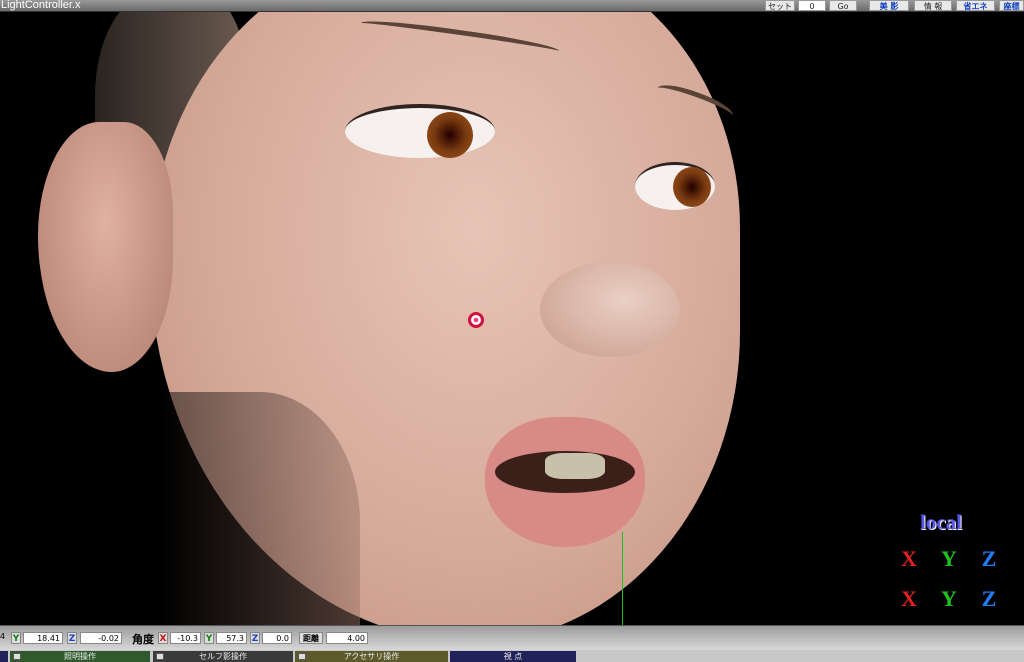  I want to click on pos-y-label: Y, so click(16, 638).